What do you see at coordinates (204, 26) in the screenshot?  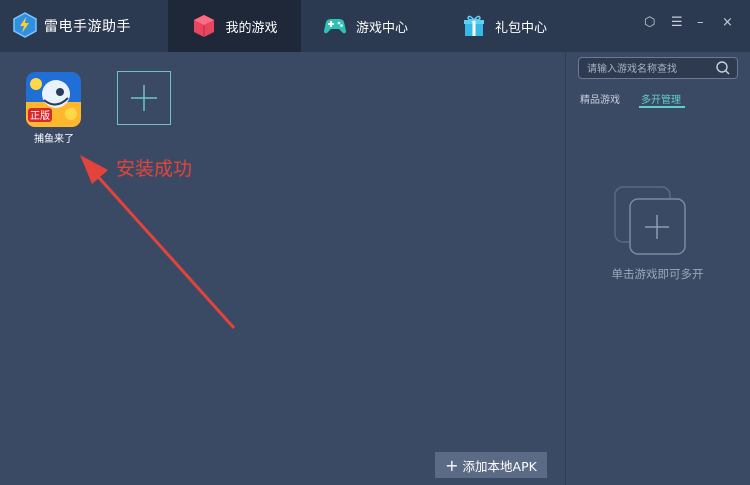 I see `game-box-icon` at bounding box center [204, 26].